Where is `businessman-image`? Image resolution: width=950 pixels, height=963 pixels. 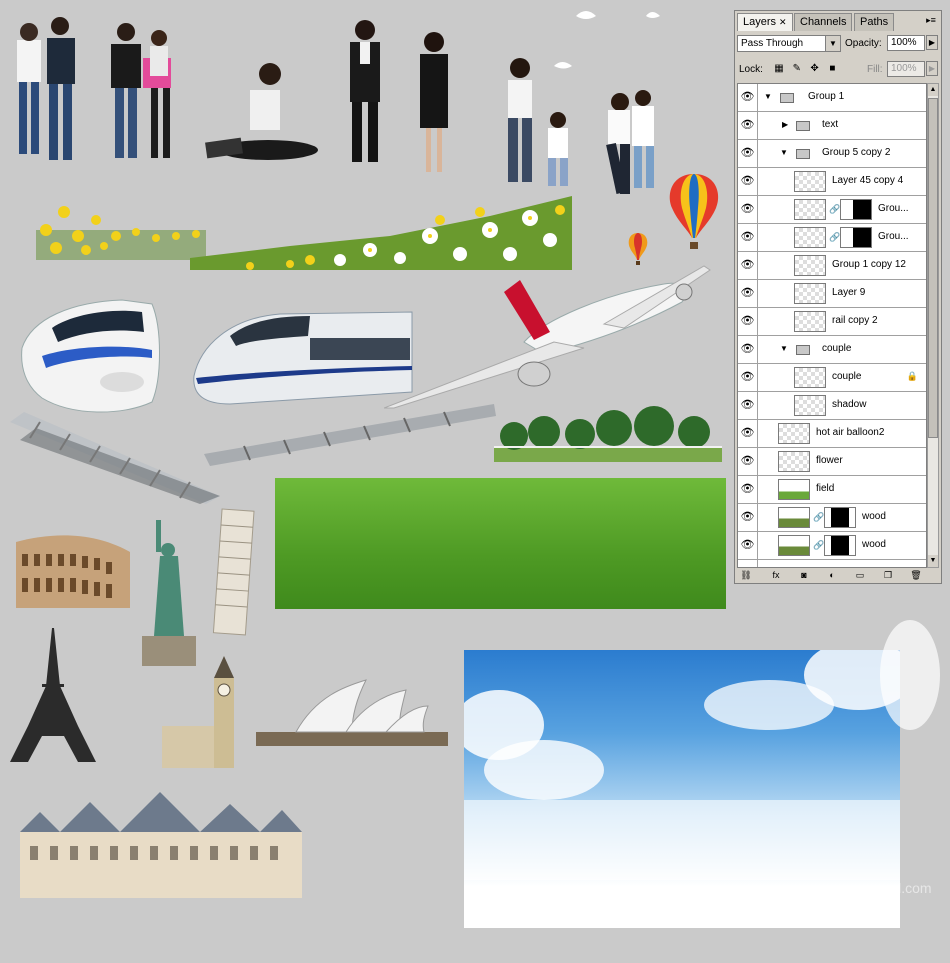 businessman-image is located at coordinates (365, 91).